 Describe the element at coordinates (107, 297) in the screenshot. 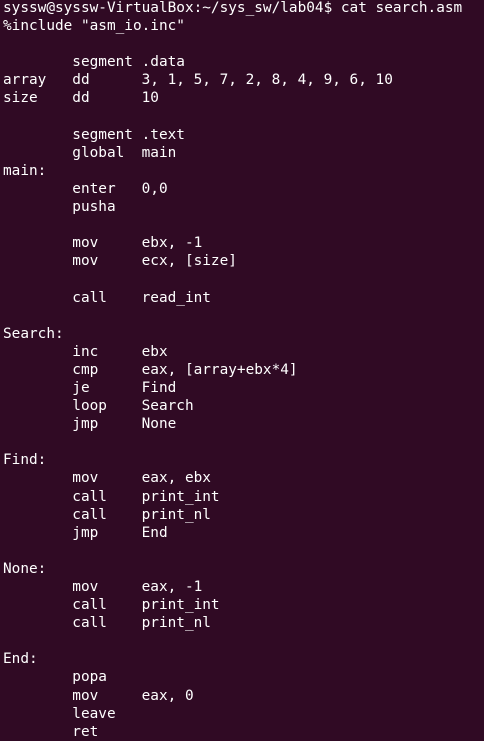

I see `terminal-line: call read_int` at that location.